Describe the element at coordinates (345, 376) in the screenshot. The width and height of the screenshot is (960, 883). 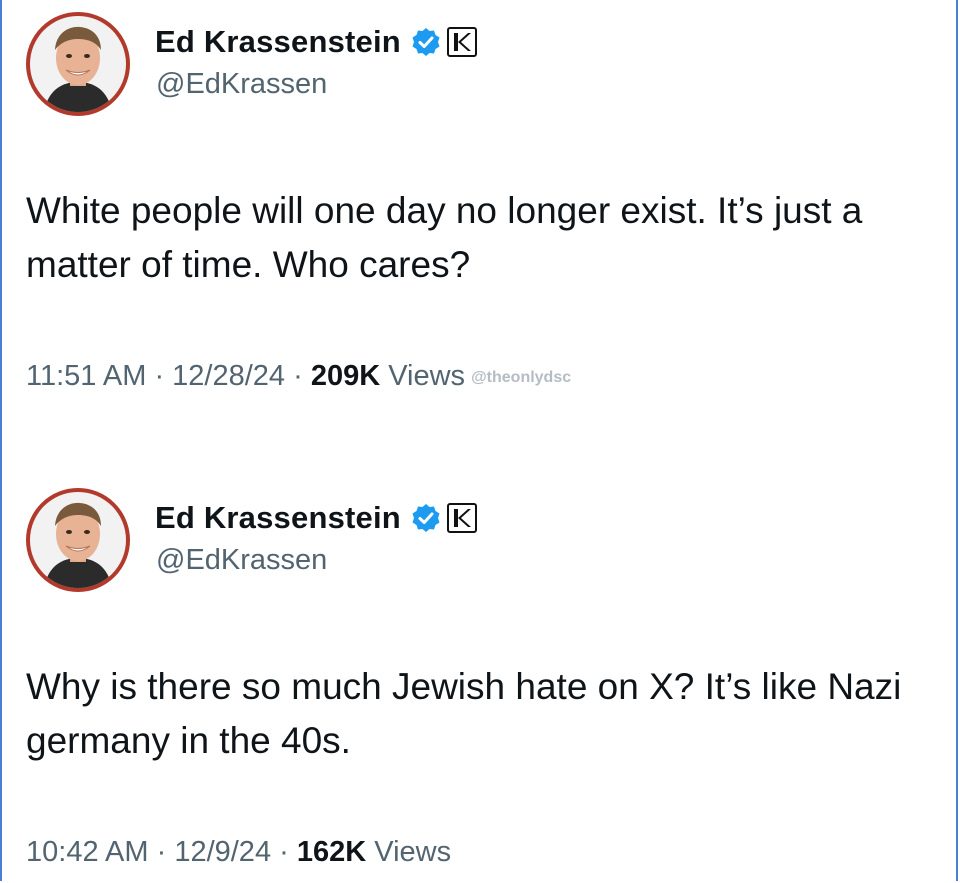
I see `views-count: 209K` at that location.